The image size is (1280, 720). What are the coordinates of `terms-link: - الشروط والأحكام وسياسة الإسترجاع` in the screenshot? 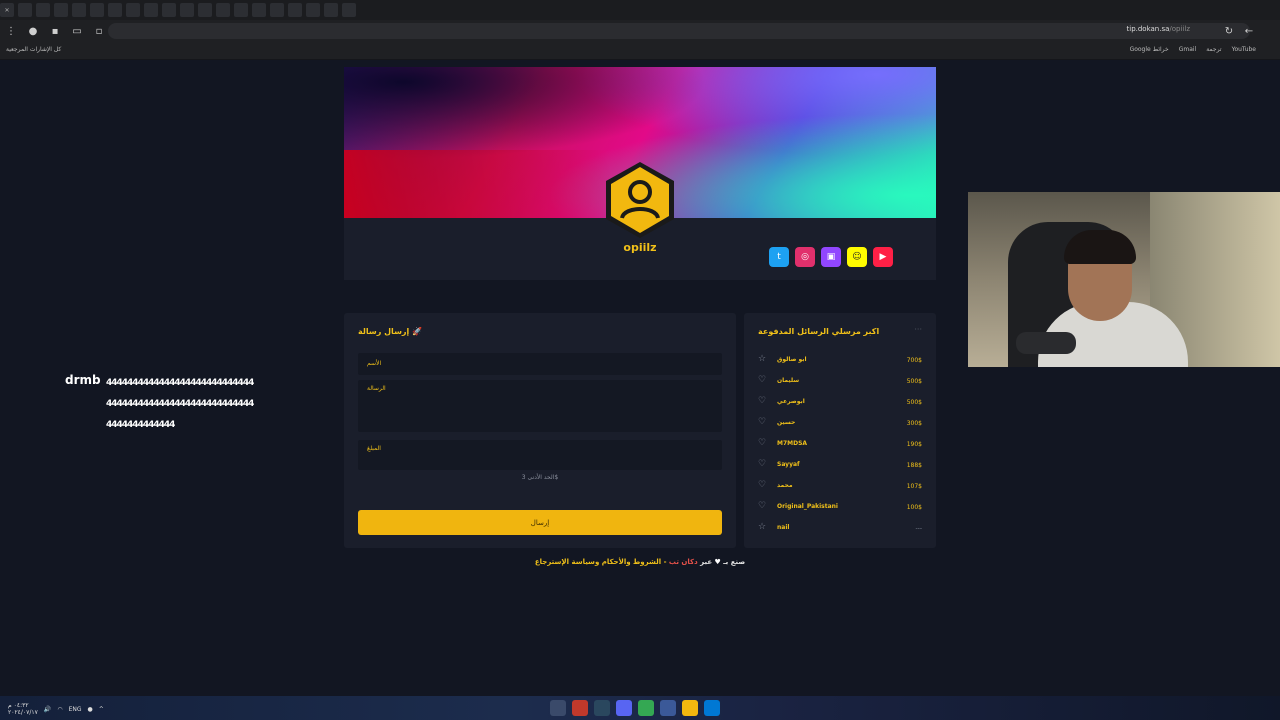 It's located at (601, 562).